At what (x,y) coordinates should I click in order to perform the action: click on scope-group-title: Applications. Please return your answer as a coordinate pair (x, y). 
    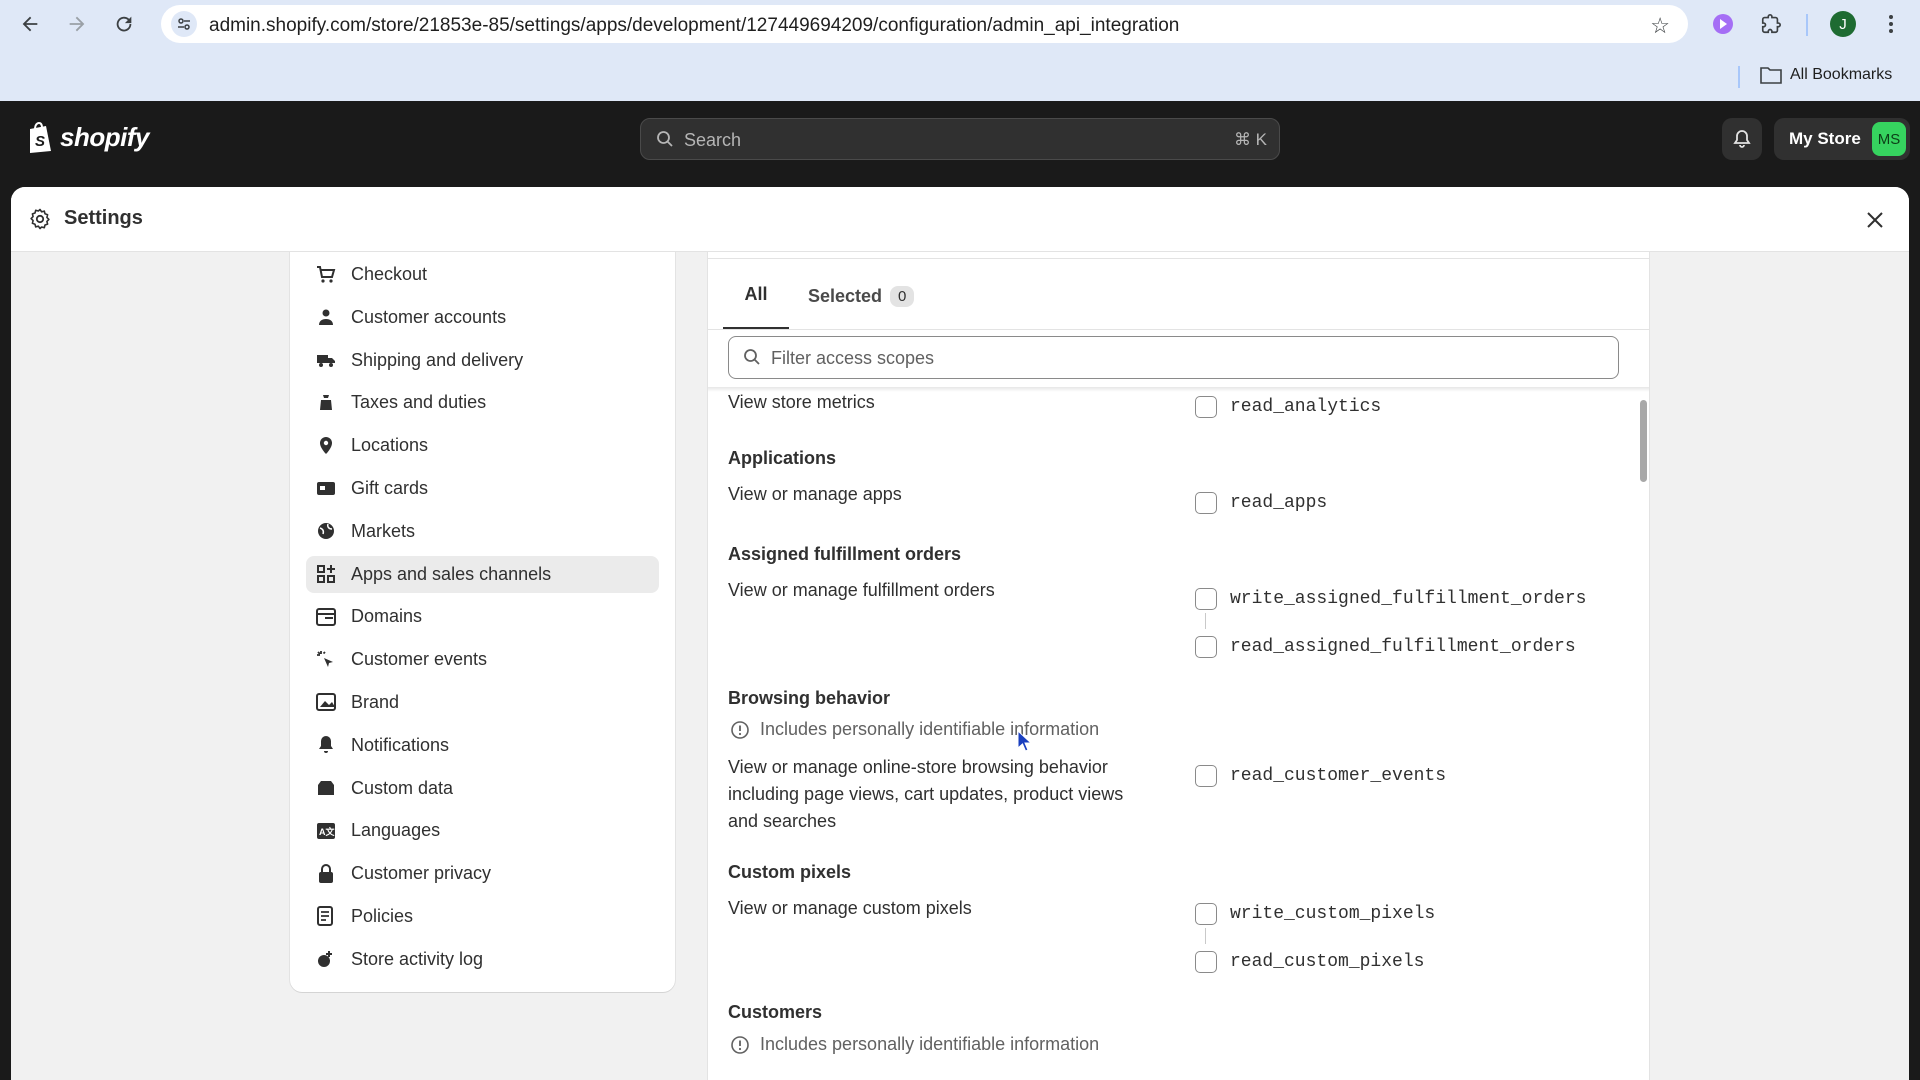
    Looking at the image, I should click on (782, 458).